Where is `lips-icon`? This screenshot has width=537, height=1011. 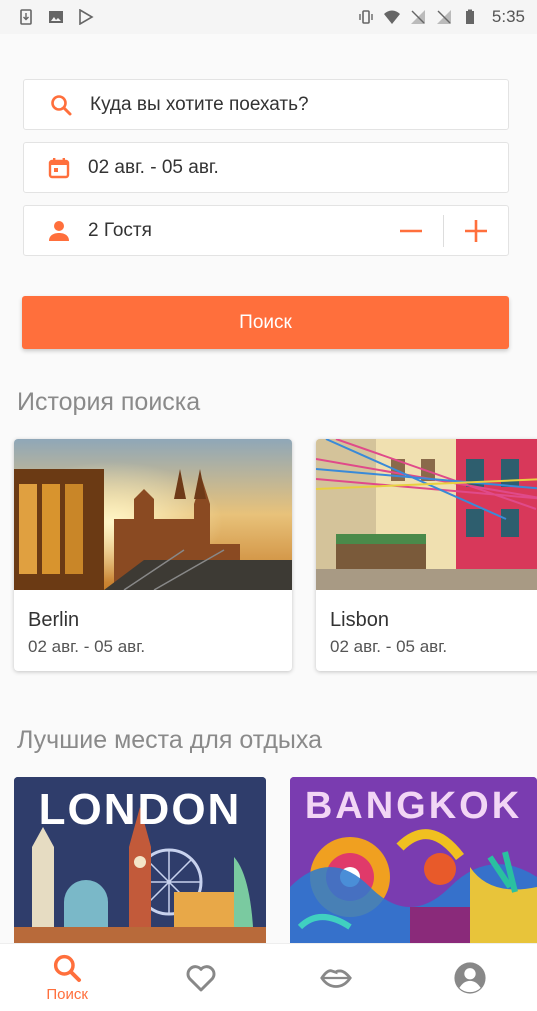
lips-icon is located at coordinates (335, 978).